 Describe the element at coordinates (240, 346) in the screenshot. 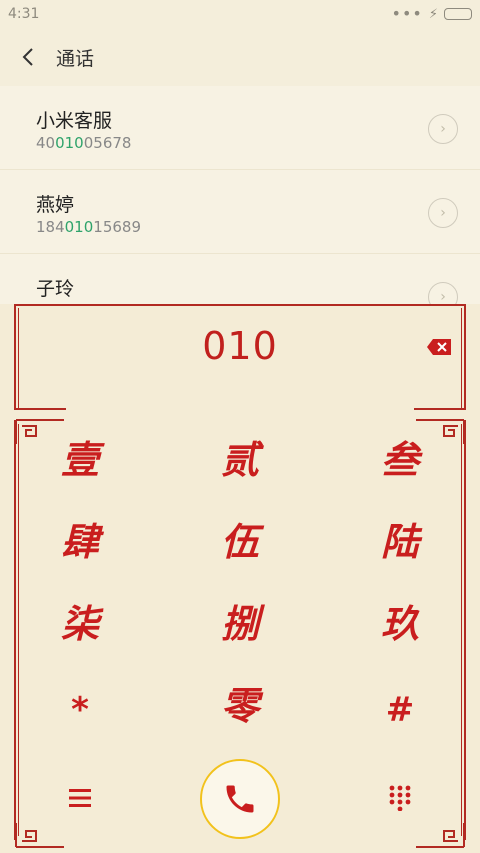

I see `dialed-number: 010` at that location.